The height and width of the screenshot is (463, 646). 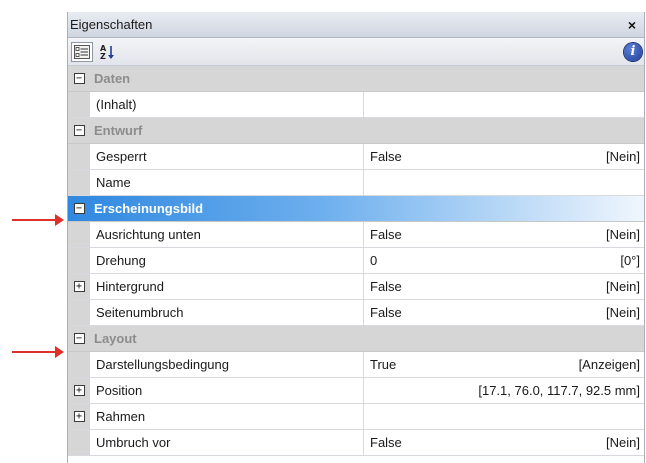 I want to click on property-name: Seitenumbruch, so click(x=227, y=312).